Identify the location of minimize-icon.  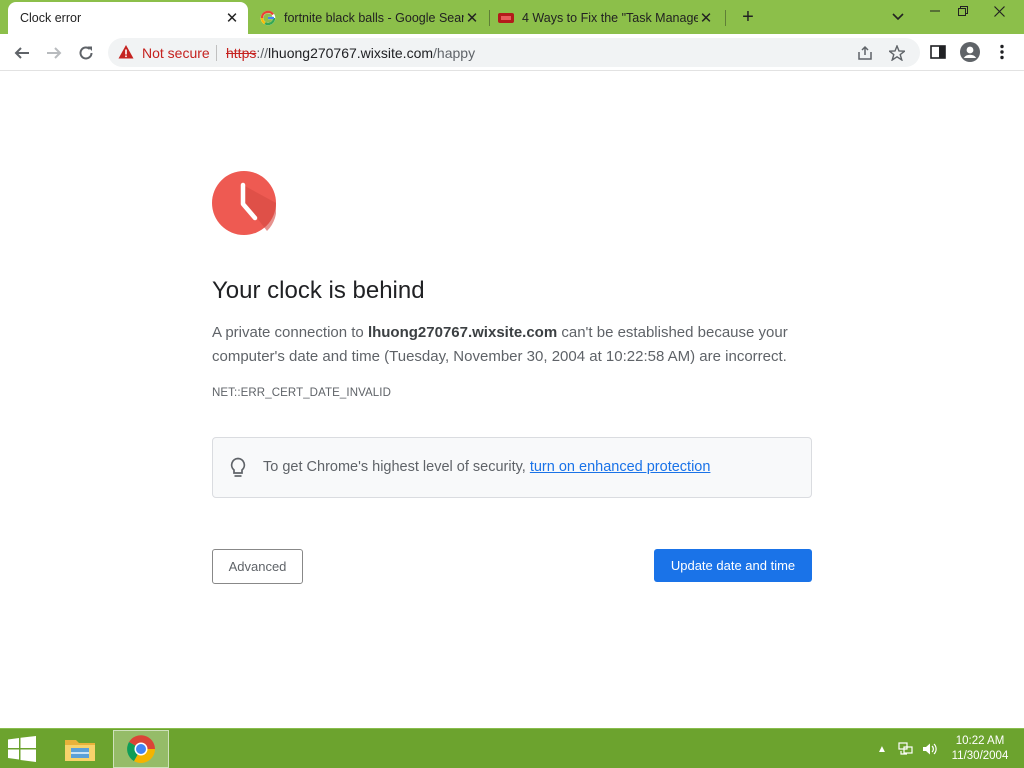
(935, 11).